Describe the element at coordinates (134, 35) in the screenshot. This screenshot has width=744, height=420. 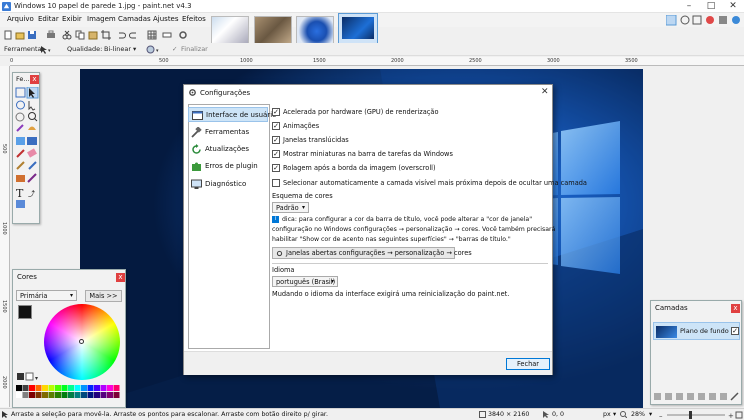
I see `redo-icon` at that location.